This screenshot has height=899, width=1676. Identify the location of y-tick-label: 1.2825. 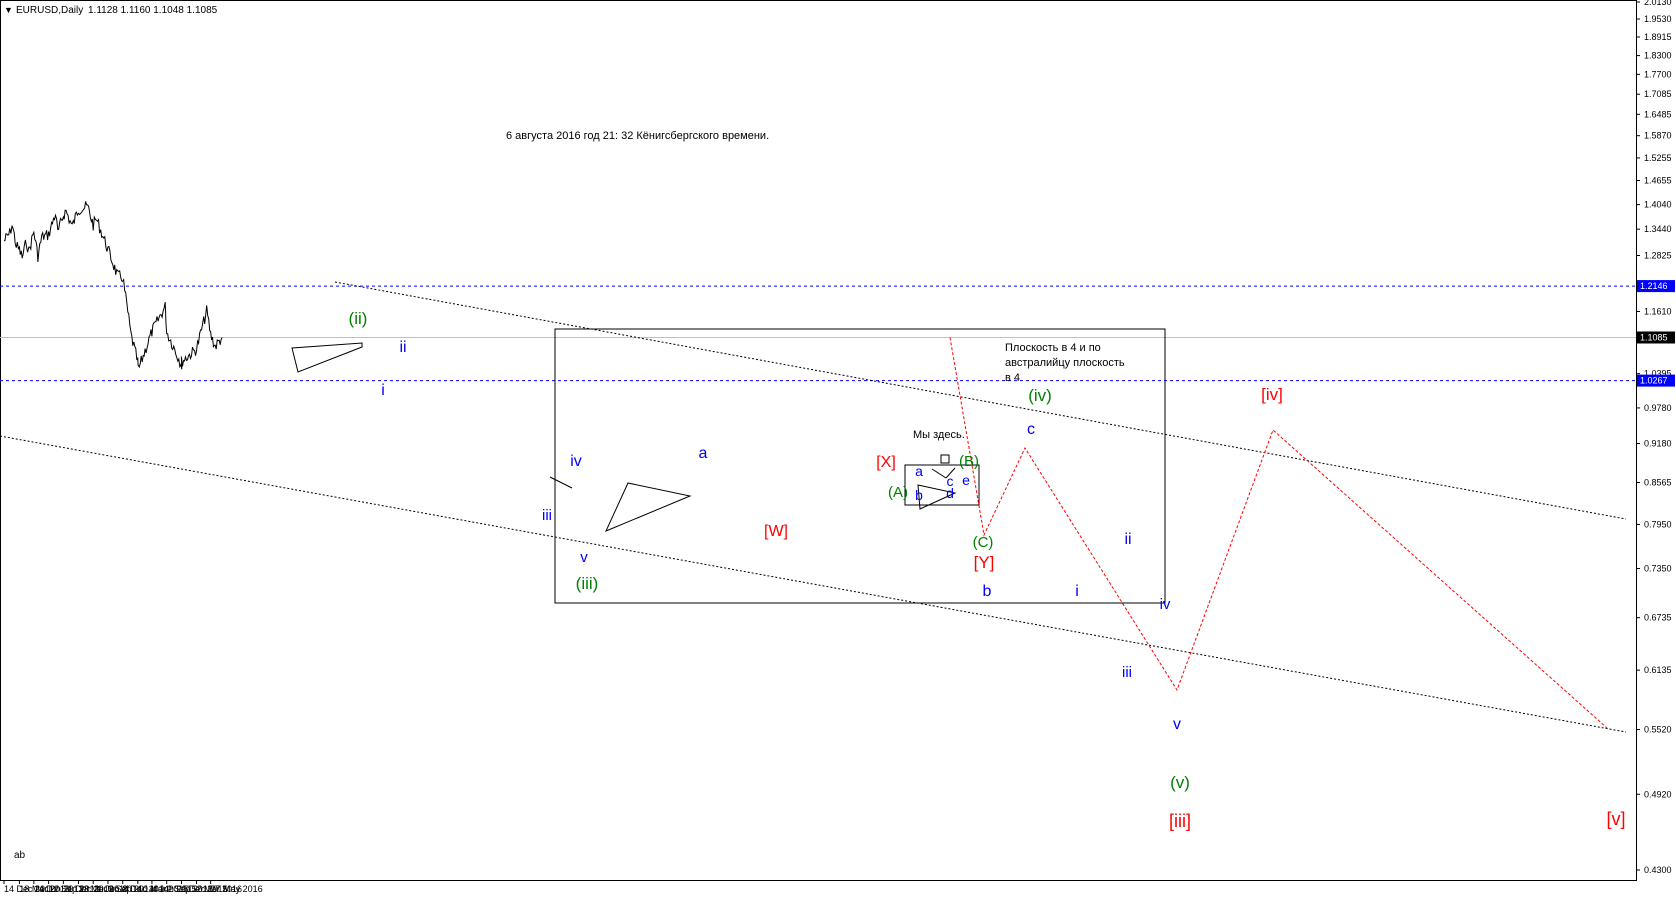
(1658, 256).